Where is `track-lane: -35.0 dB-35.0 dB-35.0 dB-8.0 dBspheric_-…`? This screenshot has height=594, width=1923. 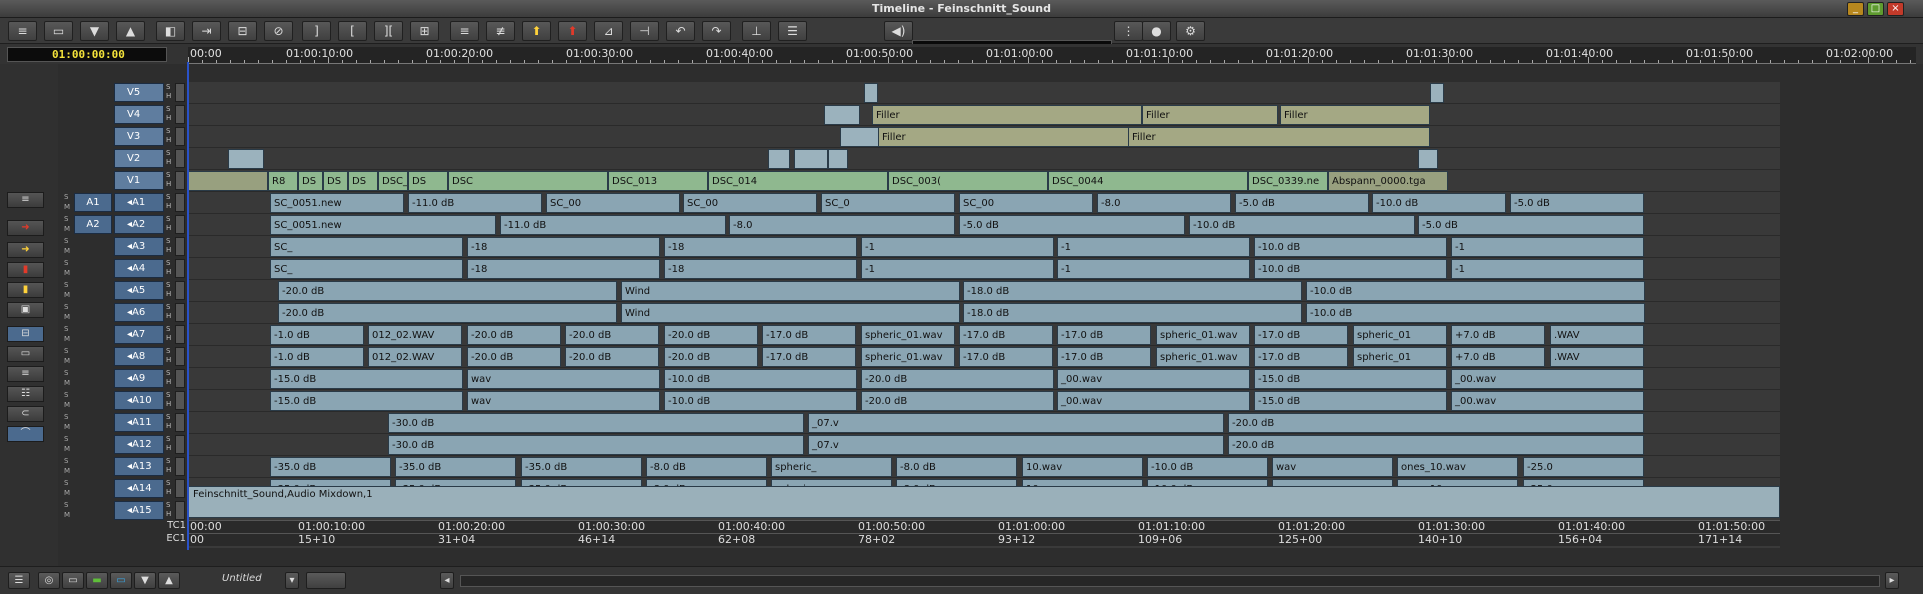
track-lane: -35.0 dB-35.0 dB-35.0 dB-8.0 dBspheric_-… is located at coordinates (984, 467).